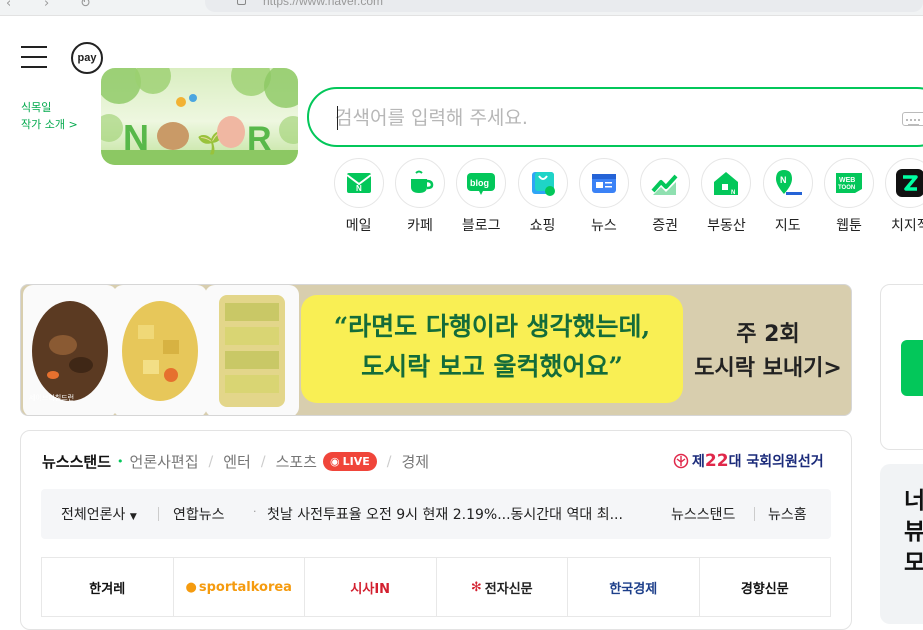 This screenshot has height=630, width=923. I want to click on news-icon, so click(603, 183).